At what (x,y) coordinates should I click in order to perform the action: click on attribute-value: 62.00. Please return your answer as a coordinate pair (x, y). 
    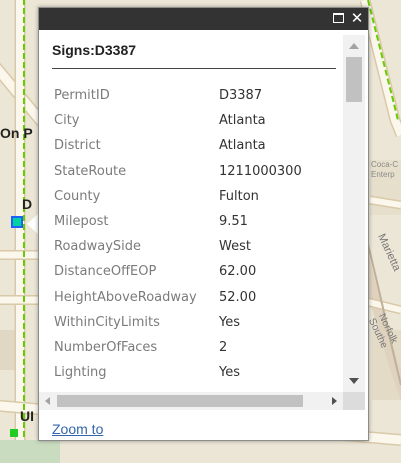
    Looking at the image, I should click on (238, 272).